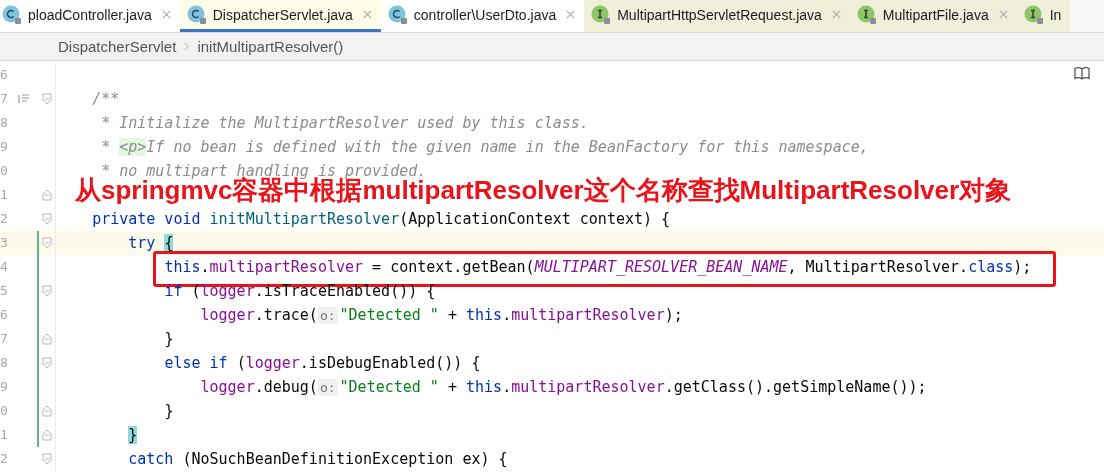 This screenshot has width=1104, height=474. Describe the element at coordinates (133, 435) in the screenshot. I see `brace-match: }` at that location.